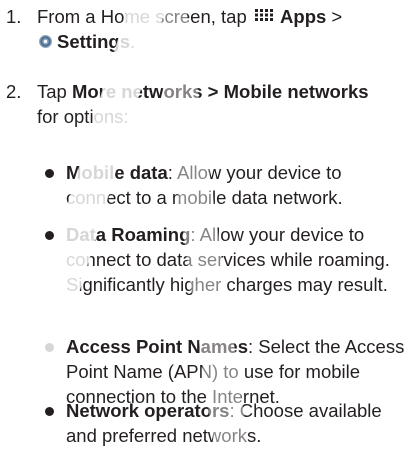 This screenshot has width=414, height=455. What do you see at coordinates (117, 172) in the screenshot?
I see `option-term: Mobile data` at bounding box center [117, 172].